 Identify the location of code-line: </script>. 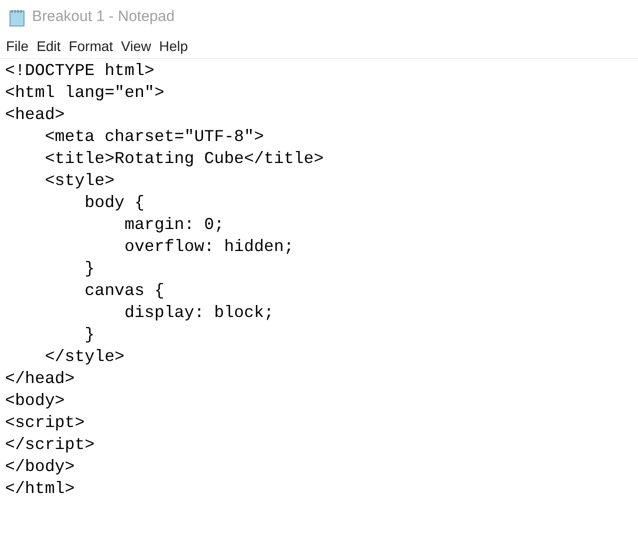
(50, 445).